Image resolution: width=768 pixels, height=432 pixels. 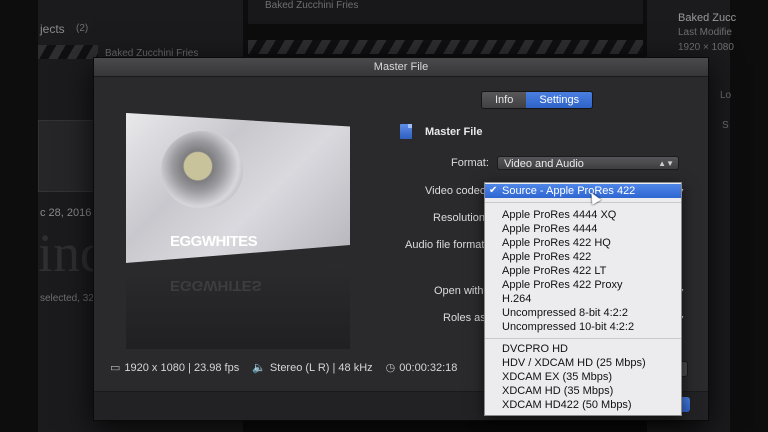 What do you see at coordinates (68, 52) in the screenshot?
I see `bg-clapper` at bounding box center [68, 52].